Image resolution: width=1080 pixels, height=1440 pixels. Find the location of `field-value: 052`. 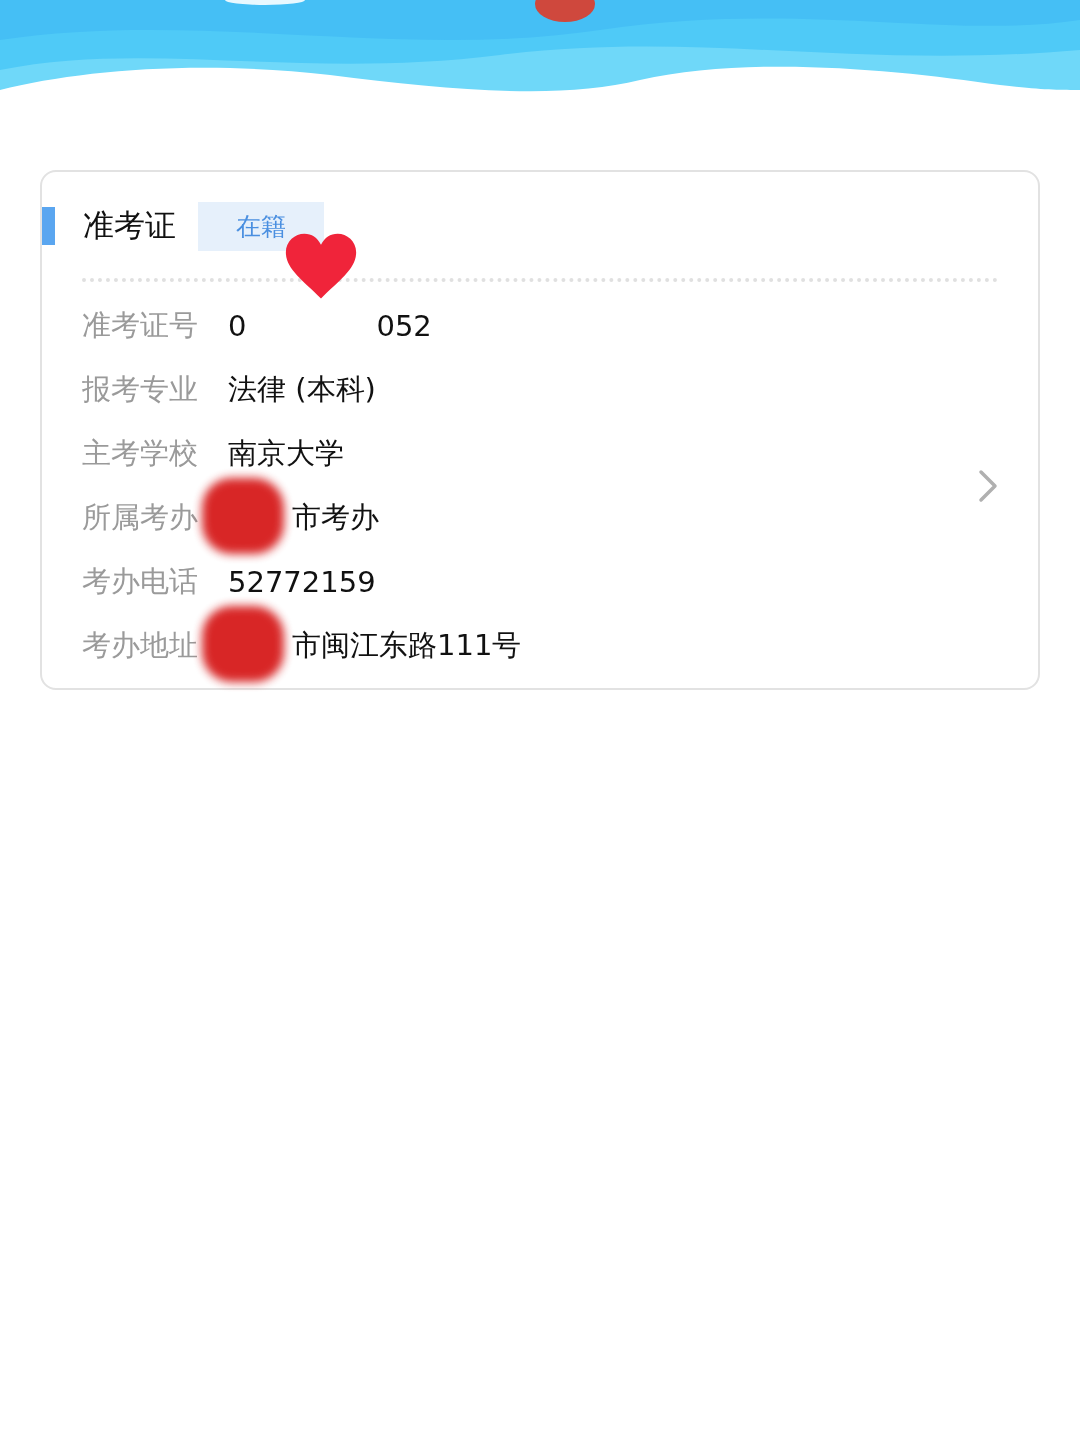

field-value: 052 is located at coordinates (404, 326).